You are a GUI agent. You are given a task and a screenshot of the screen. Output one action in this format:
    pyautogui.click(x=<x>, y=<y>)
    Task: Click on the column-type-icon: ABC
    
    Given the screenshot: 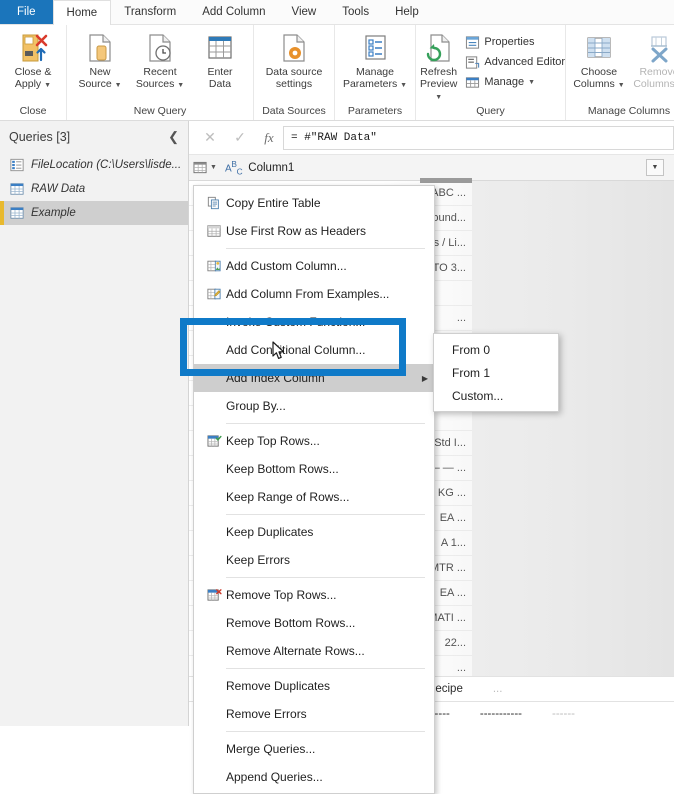 What is the action you would take?
    pyautogui.click(x=234, y=167)
    